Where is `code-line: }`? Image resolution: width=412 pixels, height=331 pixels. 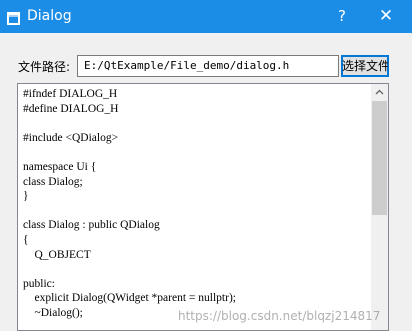 code-line: } is located at coordinates (26, 196).